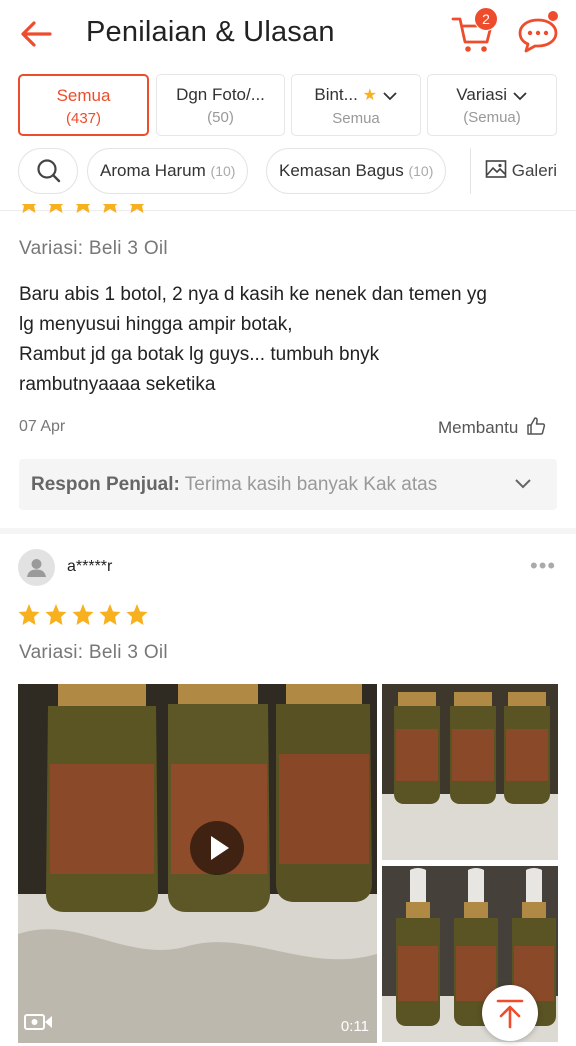 The image size is (576, 1046). I want to click on play-icon, so click(217, 848).